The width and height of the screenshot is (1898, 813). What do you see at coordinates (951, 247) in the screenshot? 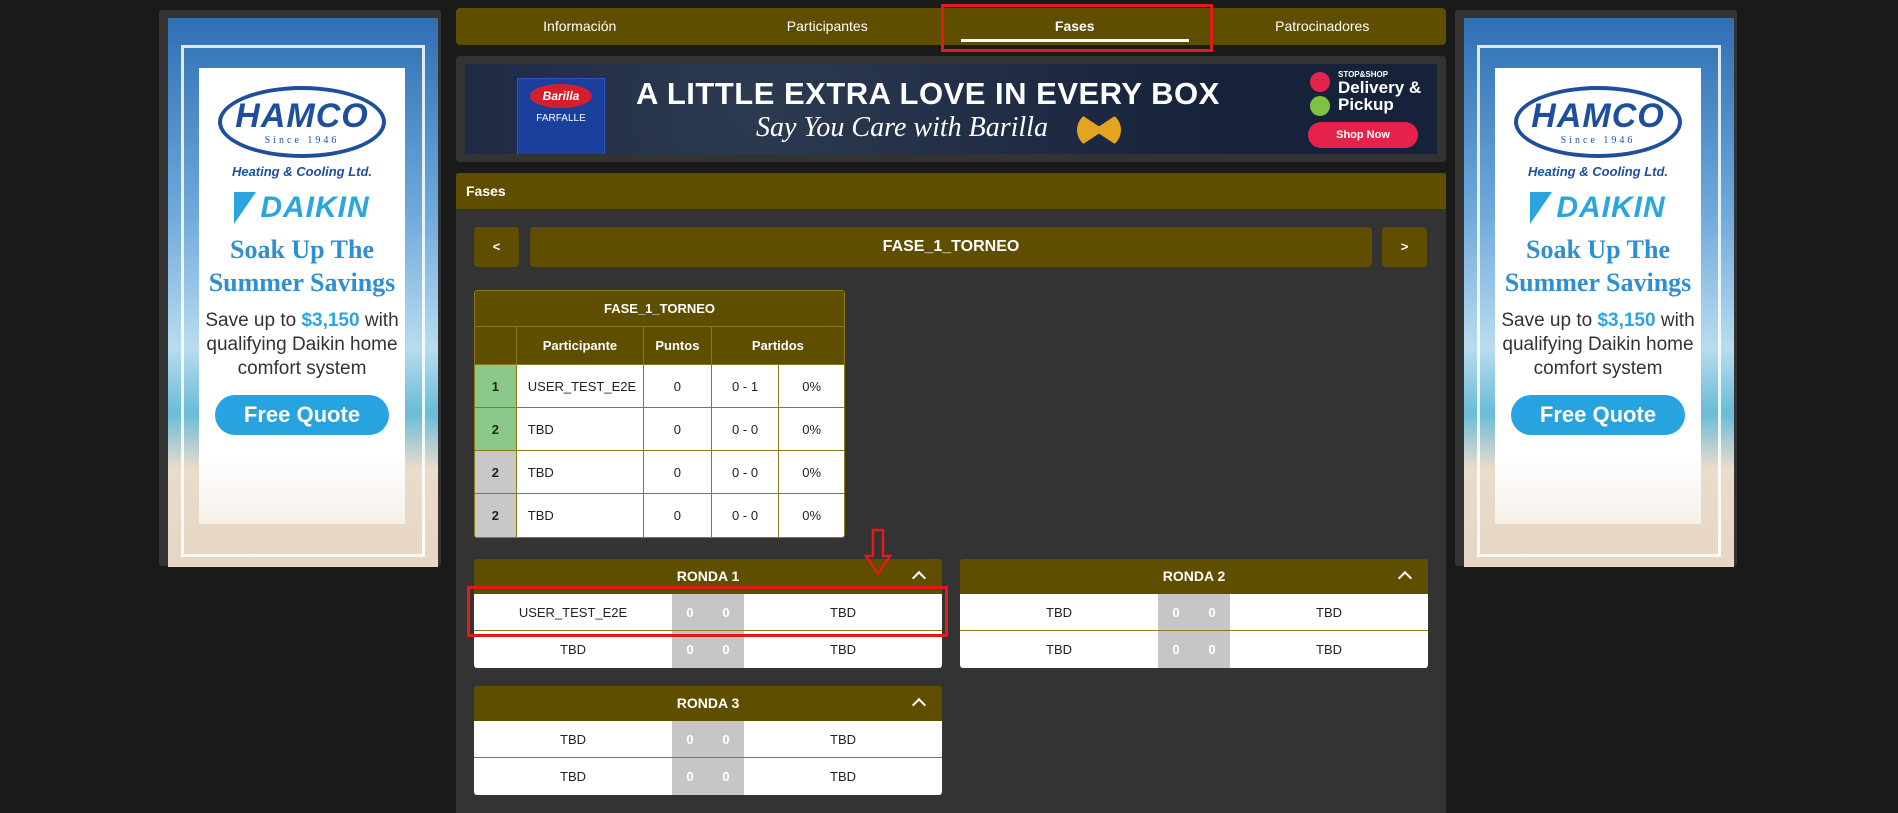
I see `phase-title: FASE_1_TORNEO` at bounding box center [951, 247].